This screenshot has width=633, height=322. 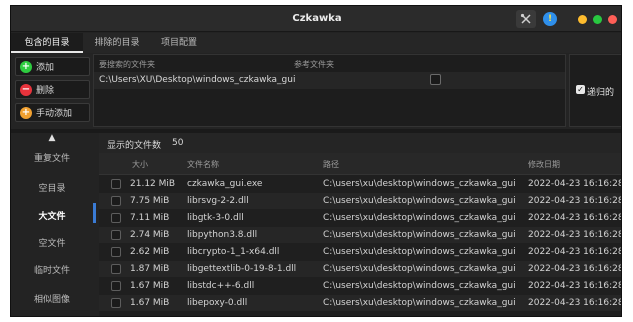 What do you see at coordinates (179, 43) in the screenshot?
I see `tab-item-config: 项目配置` at bounding box center [179, 43].